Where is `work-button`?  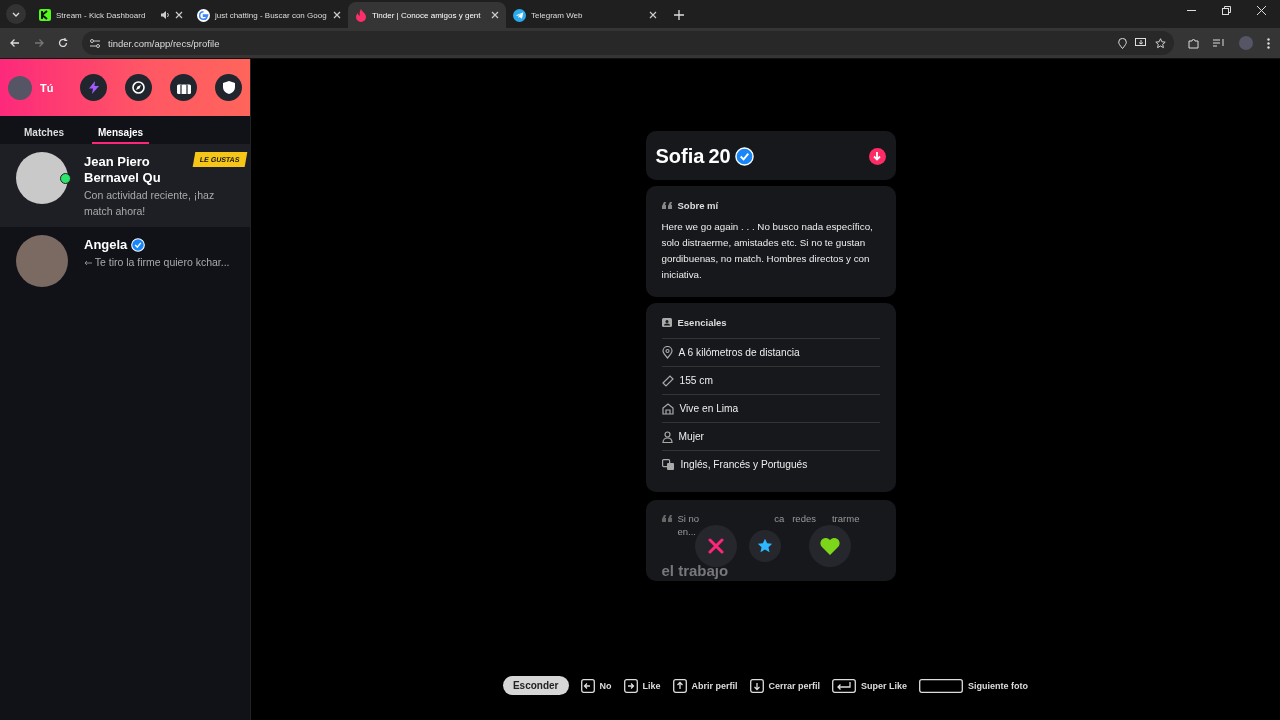
work-button is located at coordinates (183, 87).